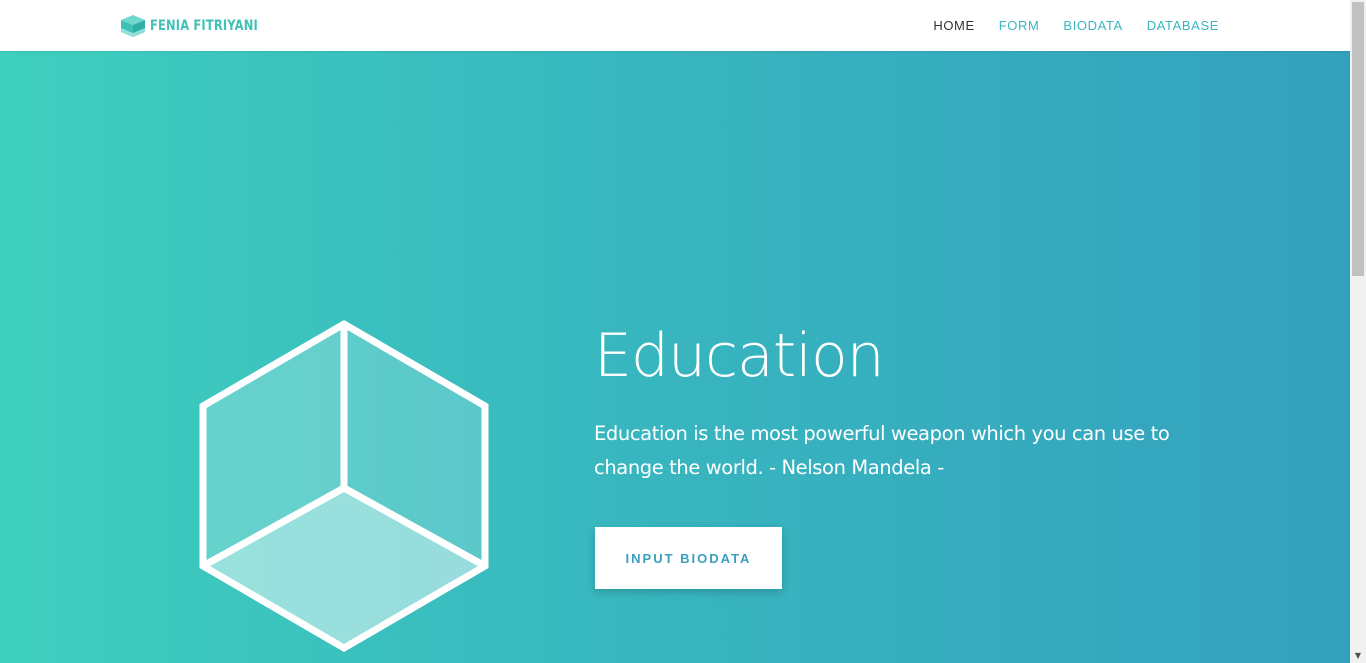  I want to click on nav-form: FORM, so click(1019, 25).